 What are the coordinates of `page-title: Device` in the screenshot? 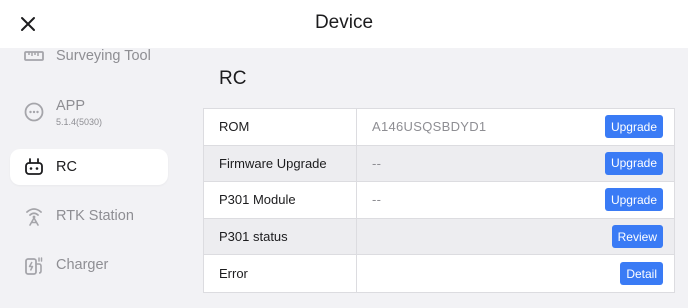 It's located at (344, 22).